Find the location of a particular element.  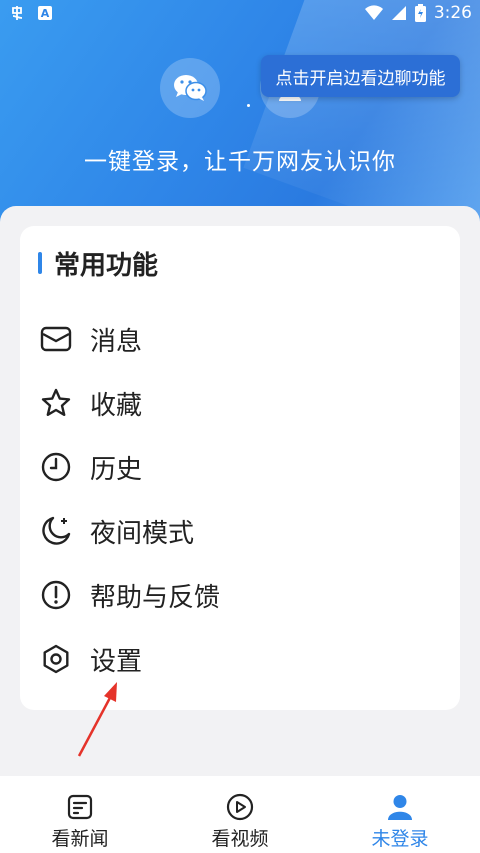

news-icon is located at coordinates (80, 807).